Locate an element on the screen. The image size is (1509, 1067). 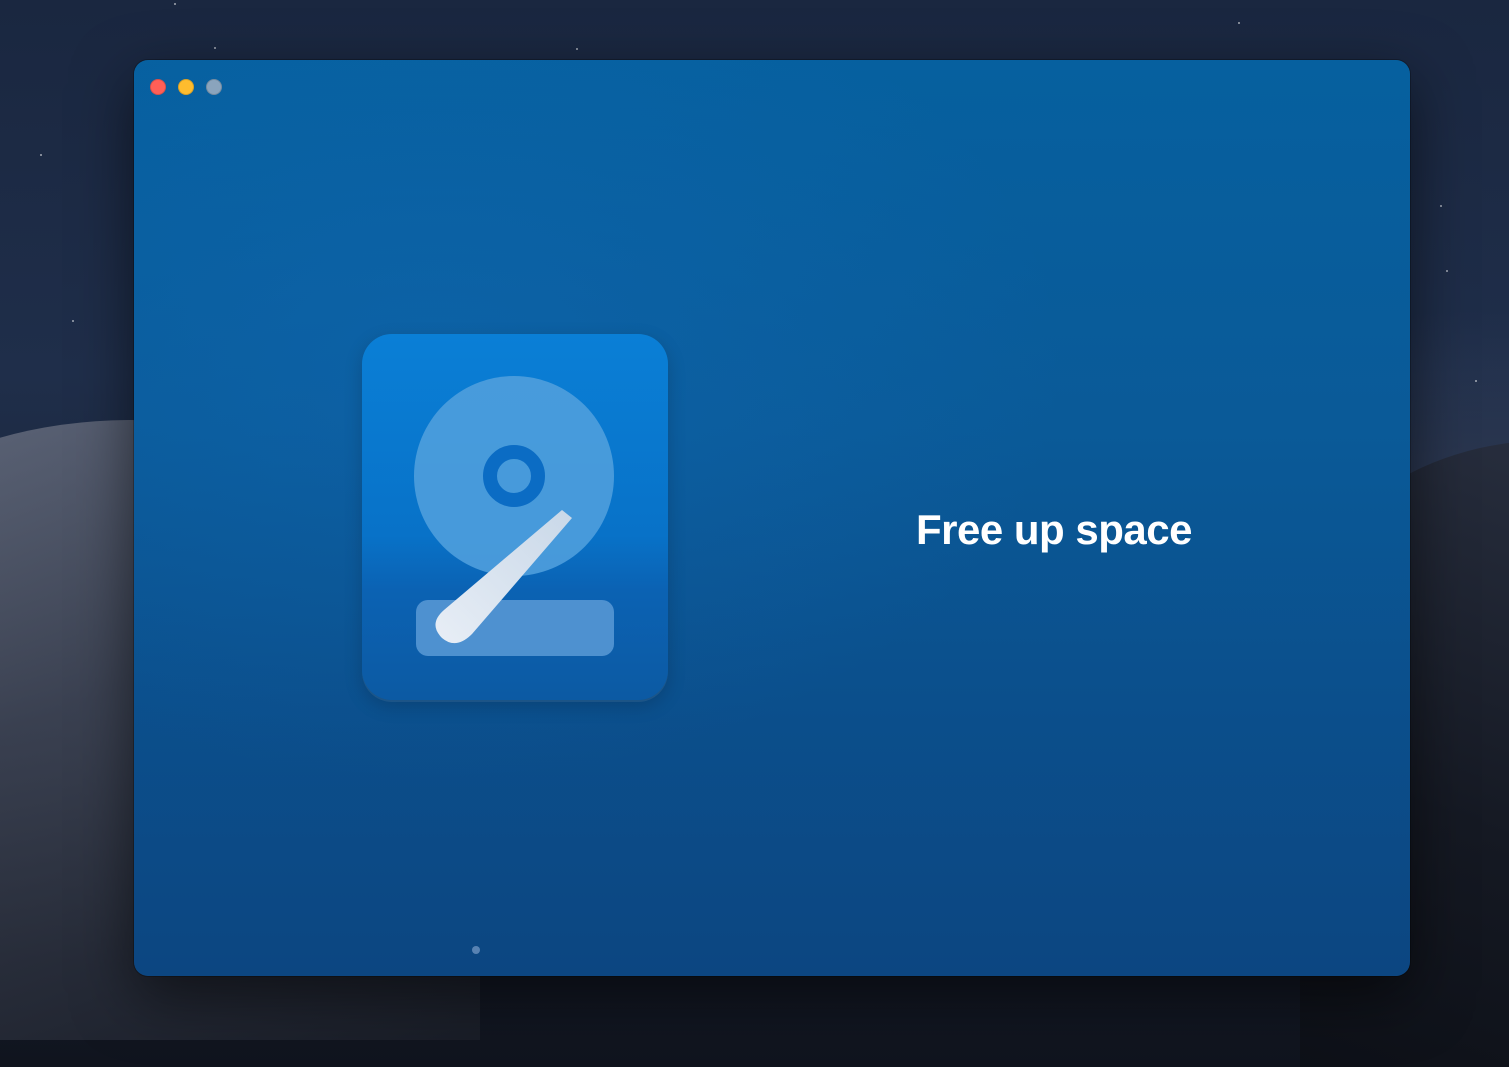
page-indicator-dot is located at coordinates (476, 950).